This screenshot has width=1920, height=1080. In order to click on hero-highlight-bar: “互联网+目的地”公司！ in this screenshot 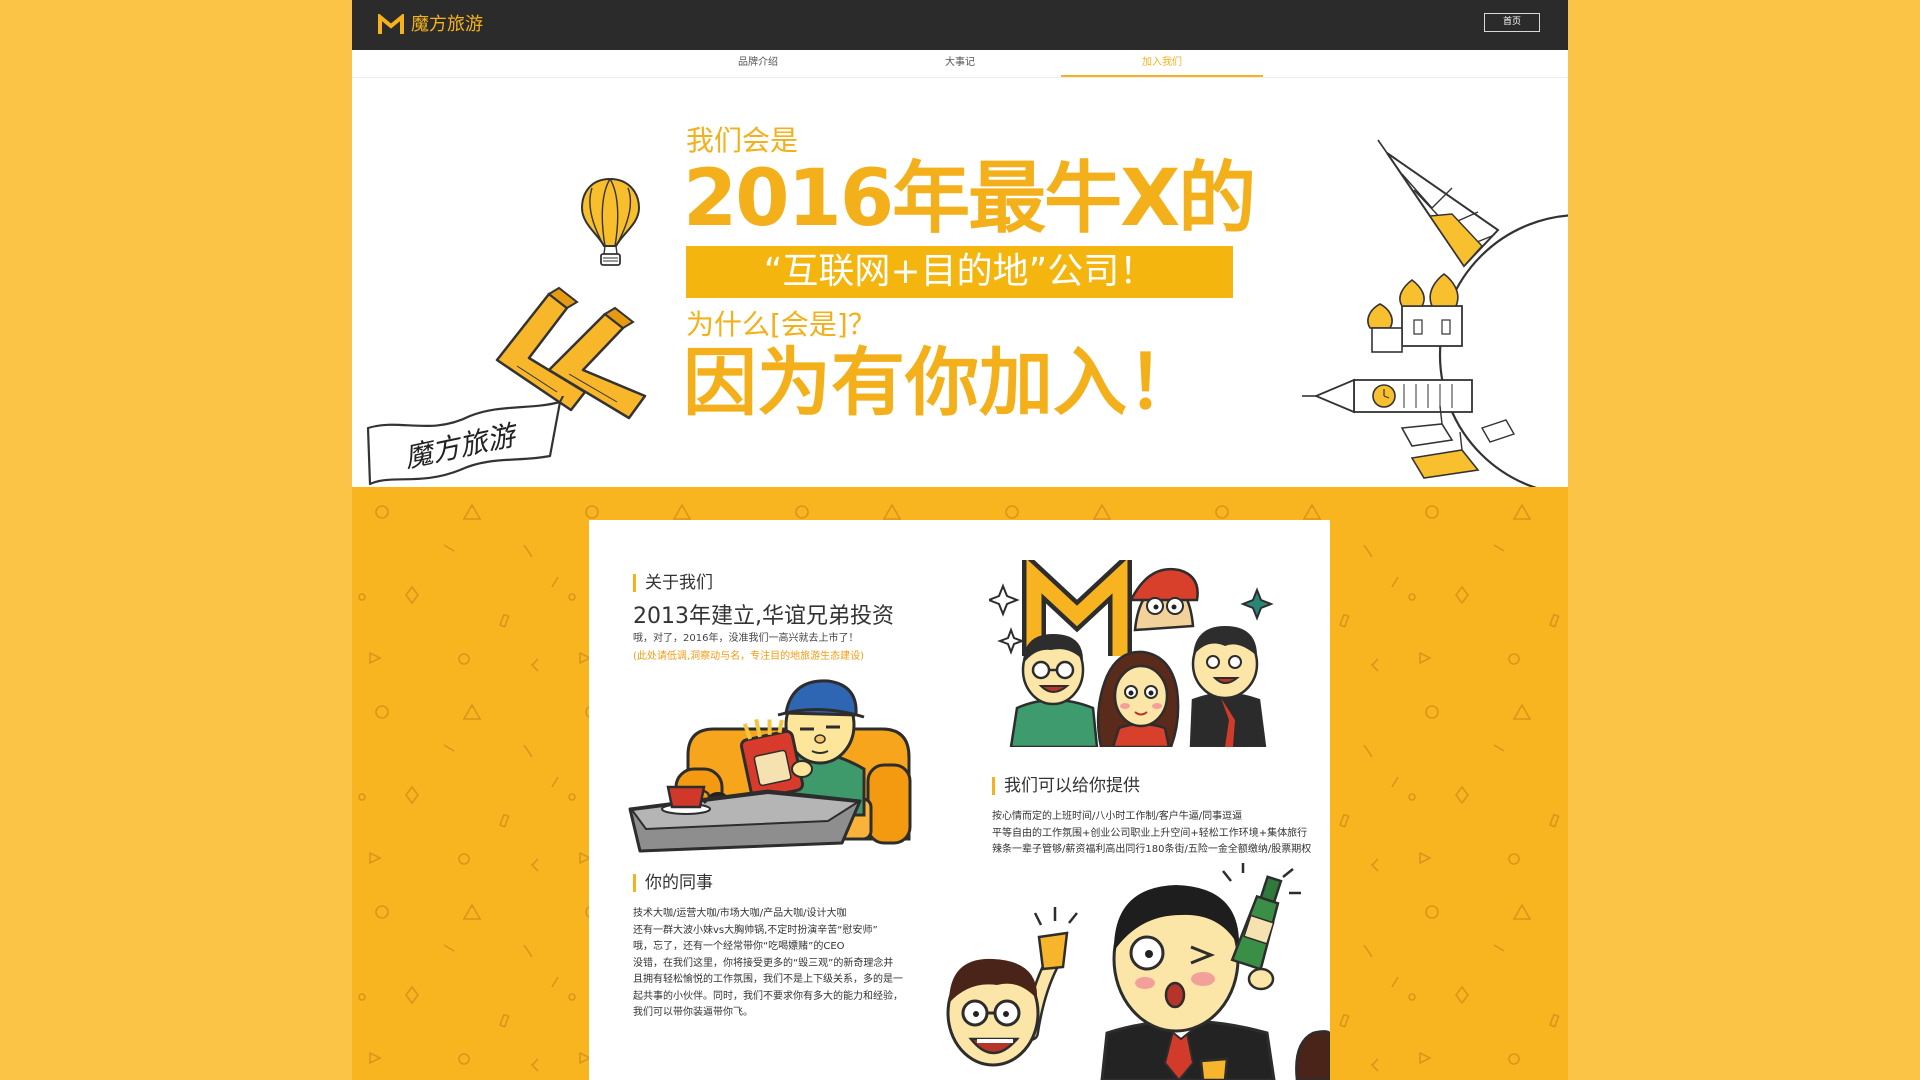, I will do `click(959, 272)`.